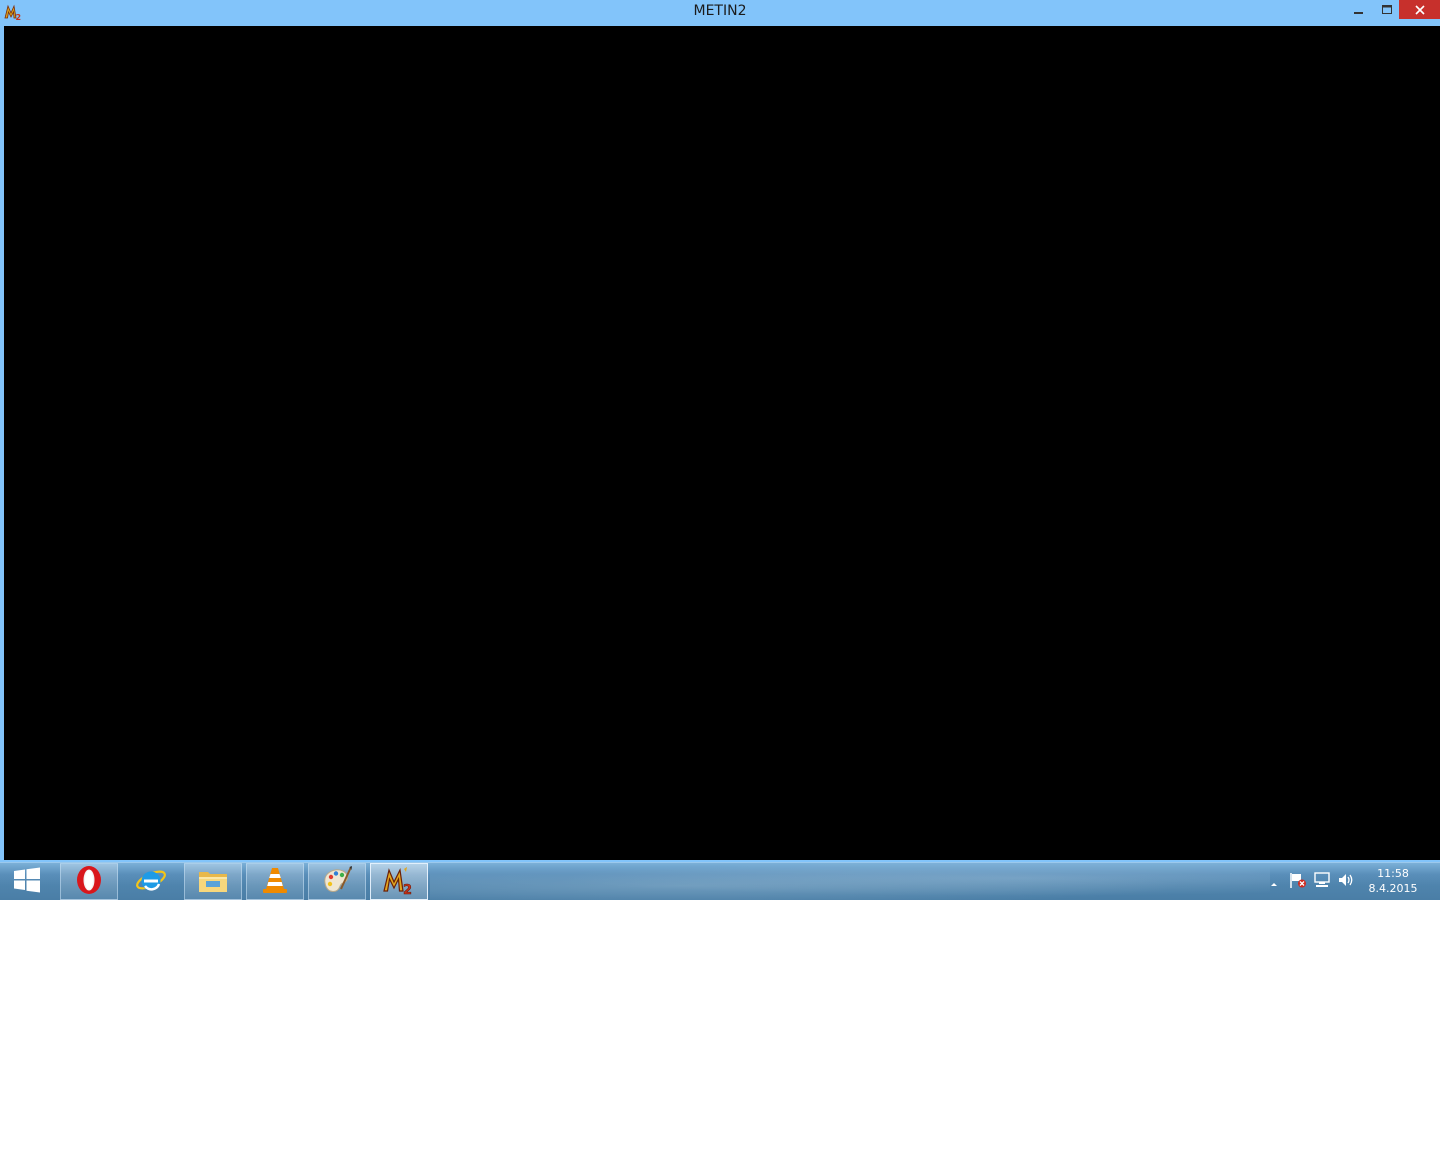 Image resolution: width=1440 pixels, height=1160 pixels. I want to click on opera-icon, so click(89, 882).